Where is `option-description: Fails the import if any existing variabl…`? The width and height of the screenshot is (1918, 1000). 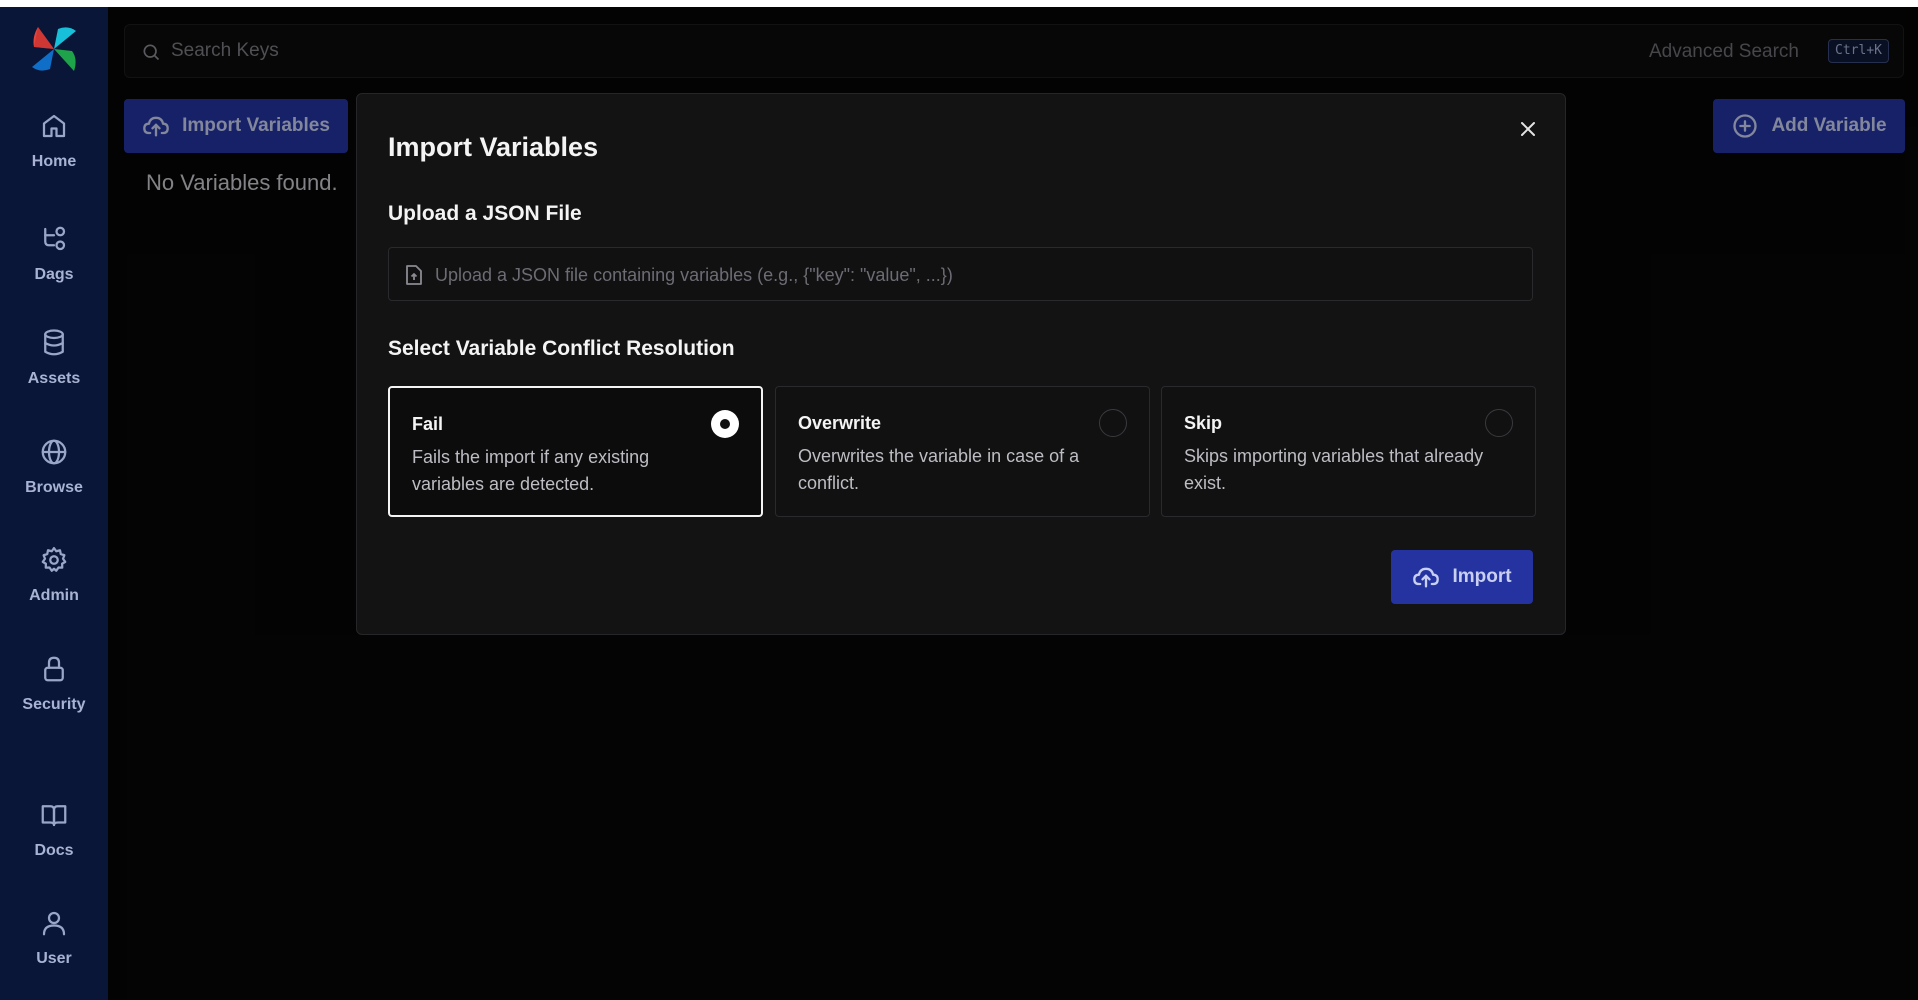
option-description: Fails the import if any existing variabl… is located at coordinates (531, 470).